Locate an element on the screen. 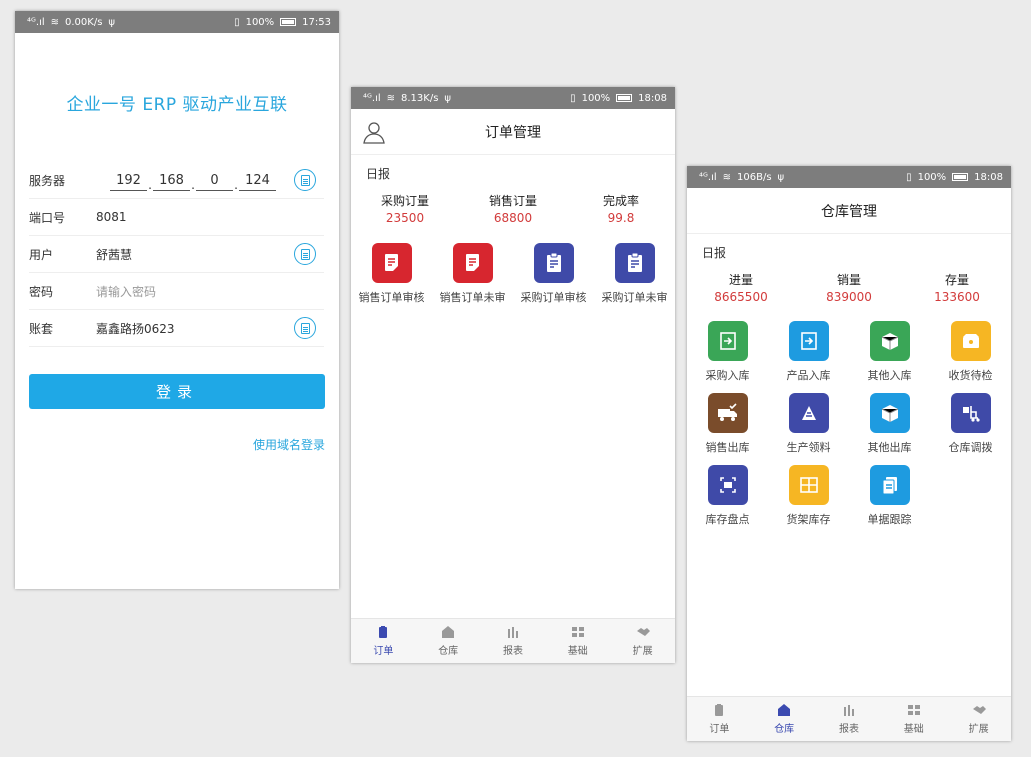 The height and width of the screenshot is (757, 1031). port-input: 8081 is located at coordinates (111, 217).